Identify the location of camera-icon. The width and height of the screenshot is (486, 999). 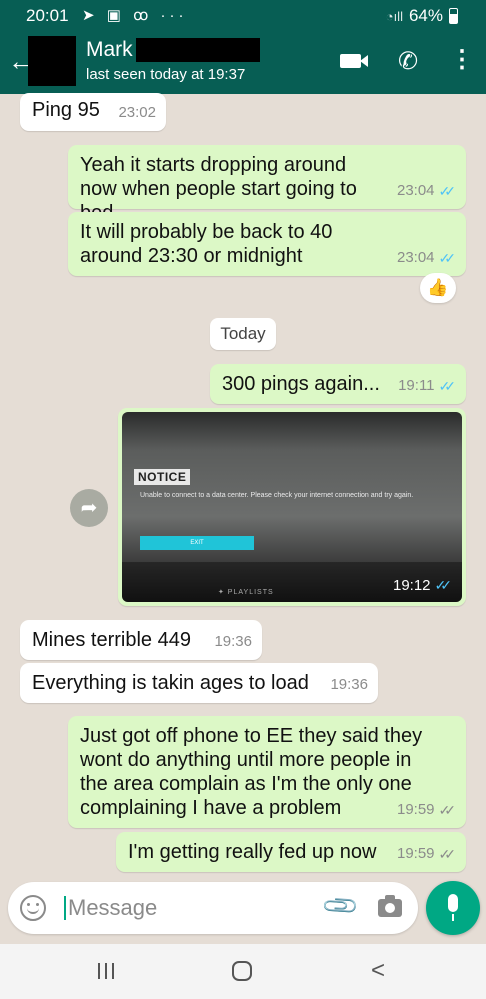
(390, 906).